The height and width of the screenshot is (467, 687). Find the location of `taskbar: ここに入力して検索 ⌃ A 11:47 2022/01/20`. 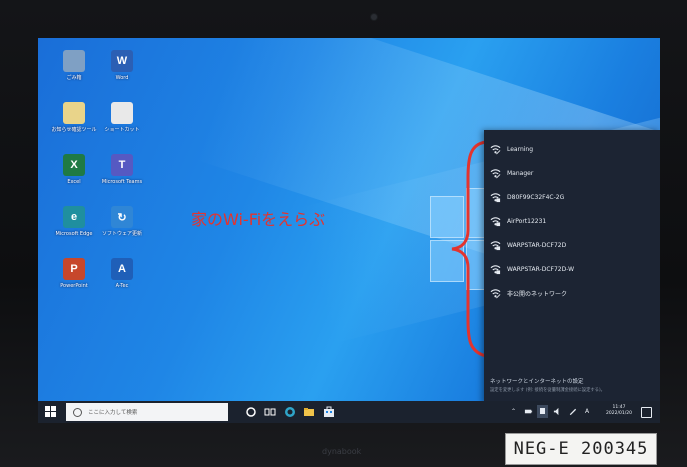

taskbar: ここに入力して検索 ⌃ A 11:47 2022/01/20 is located at coordinates (349, 412).